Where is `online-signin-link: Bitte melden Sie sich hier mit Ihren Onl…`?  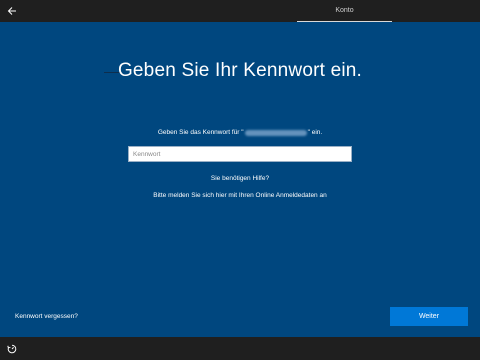 online-signin-link: Bitte melden Sie sich hier mit Ihren Onl… is located at coordinates (240, 195).